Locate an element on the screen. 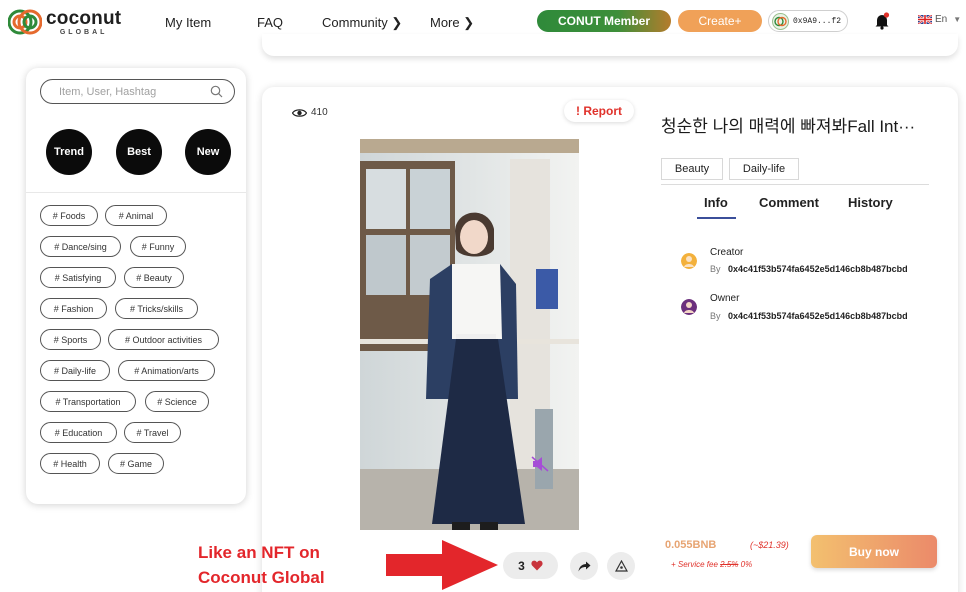 The height and width of the screenshot is (592, 966). annotation-text: Like an NFT on Coconut Global is located at coordinates (261, 565).